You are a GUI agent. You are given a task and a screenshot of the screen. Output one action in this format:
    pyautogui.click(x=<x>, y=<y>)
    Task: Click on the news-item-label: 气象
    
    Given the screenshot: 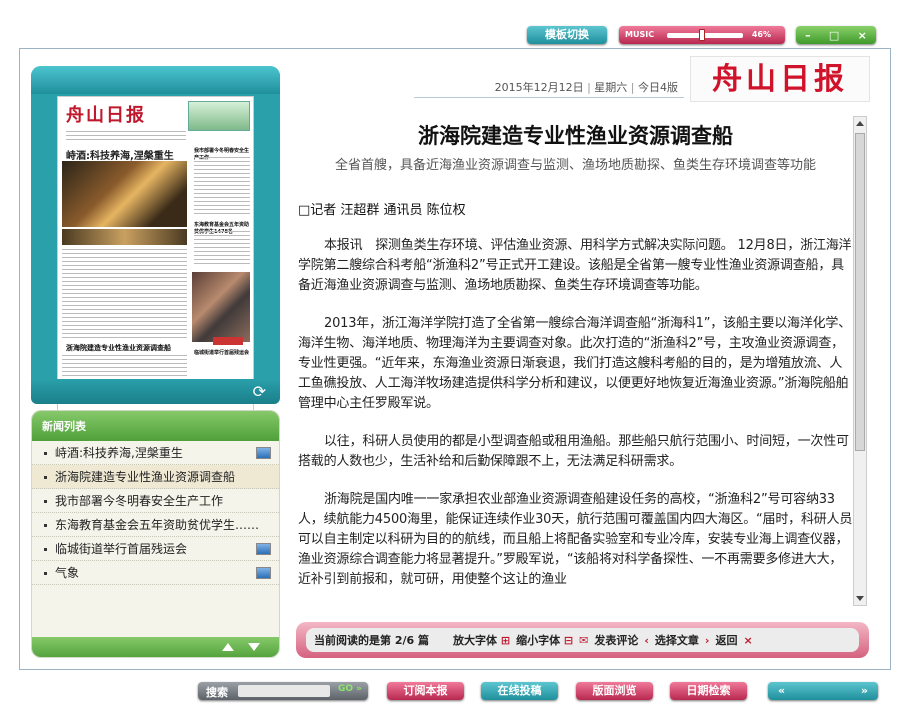 What is the action you would take?
    pyautogui.click(x=67, y=573)
    